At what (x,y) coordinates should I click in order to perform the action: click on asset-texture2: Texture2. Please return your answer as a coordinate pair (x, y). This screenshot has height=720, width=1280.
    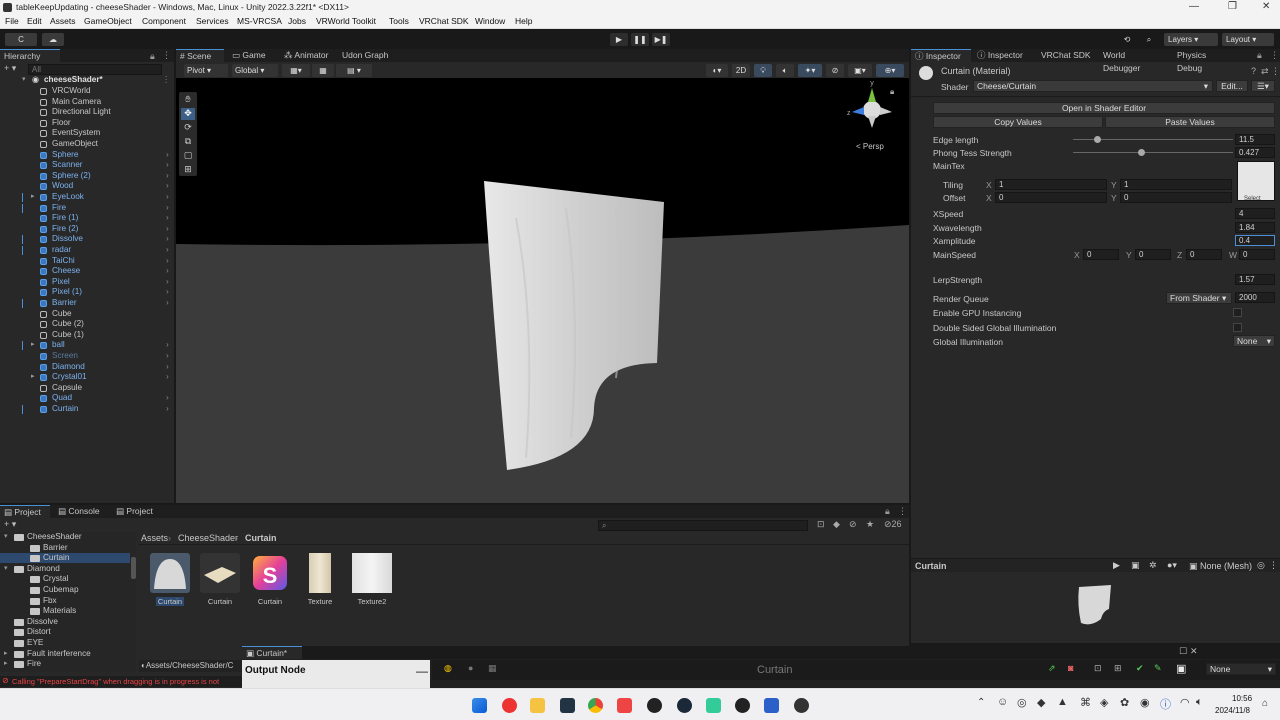
    Looking at the image, I should click on (372, 579).